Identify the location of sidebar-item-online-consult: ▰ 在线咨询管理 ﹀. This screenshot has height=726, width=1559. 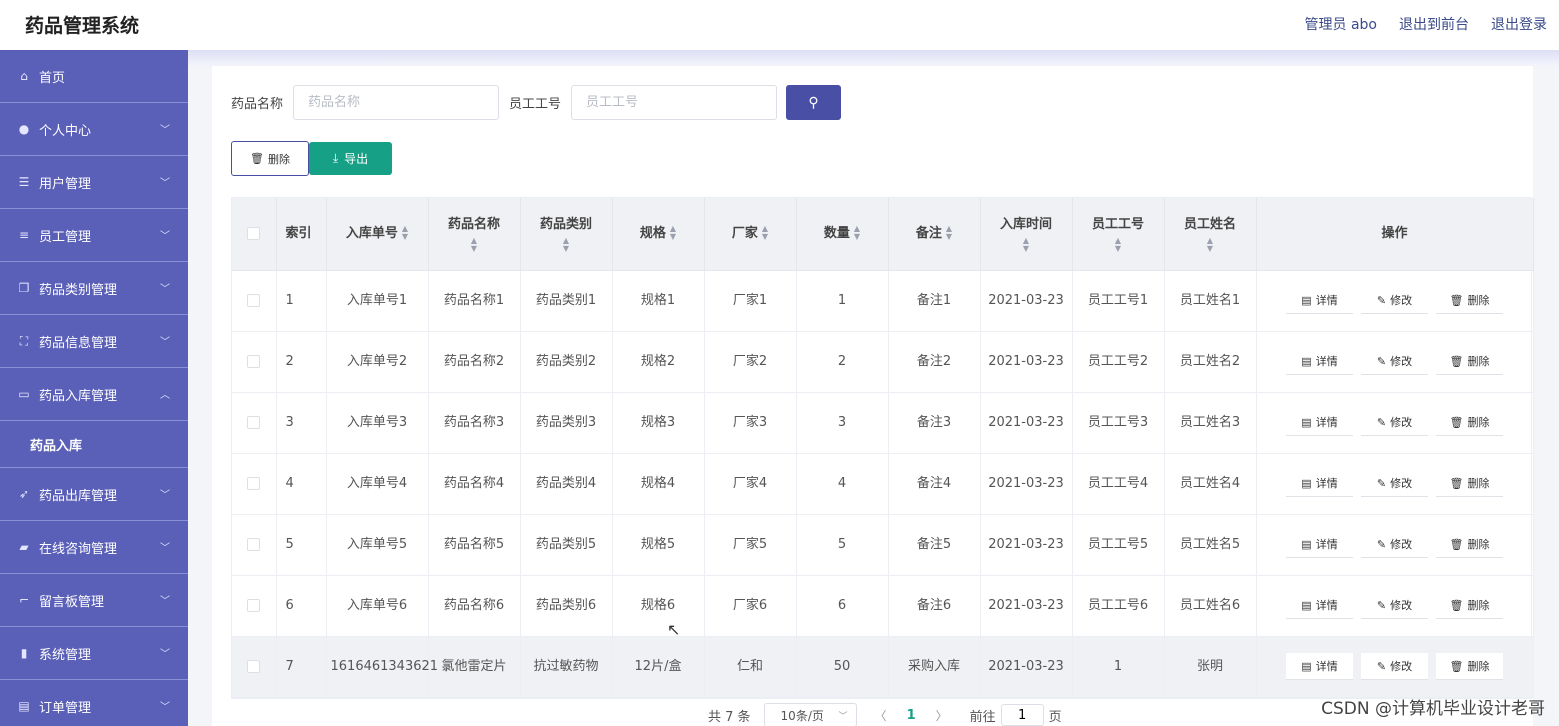
(94, 547).